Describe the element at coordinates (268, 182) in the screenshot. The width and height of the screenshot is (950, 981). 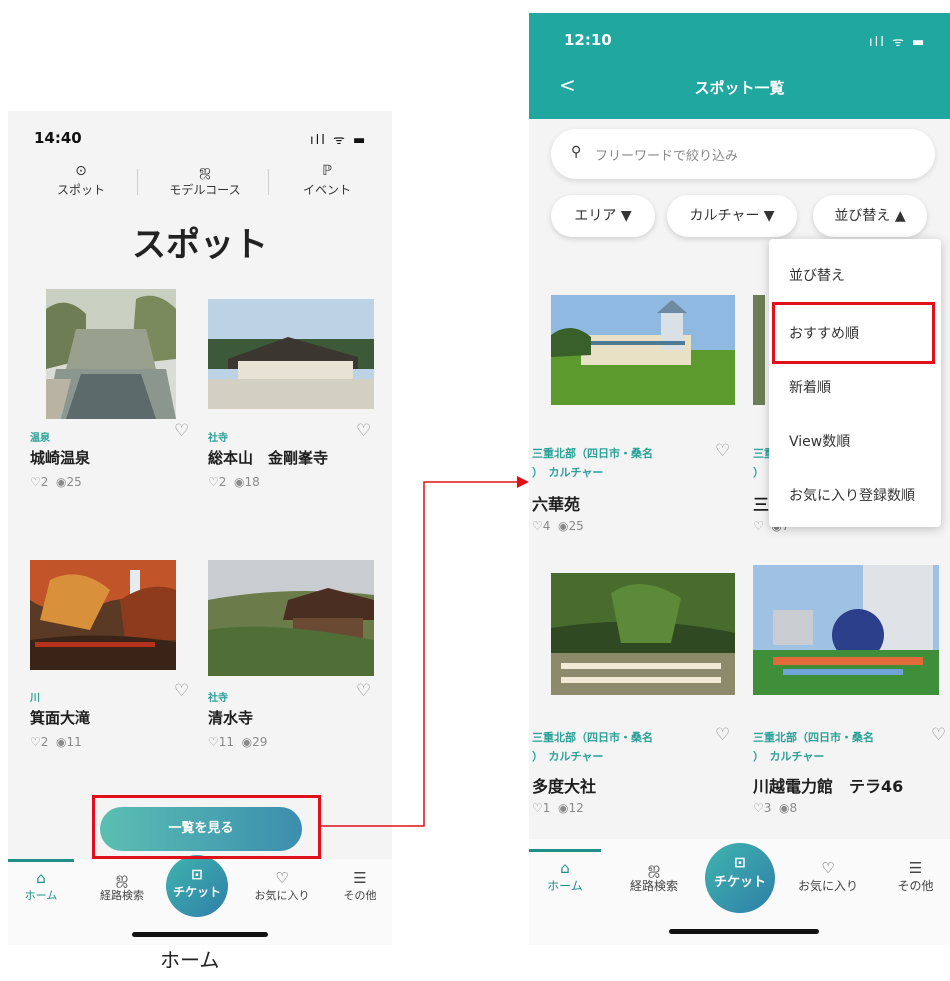
I see `nav-divider` at that location.